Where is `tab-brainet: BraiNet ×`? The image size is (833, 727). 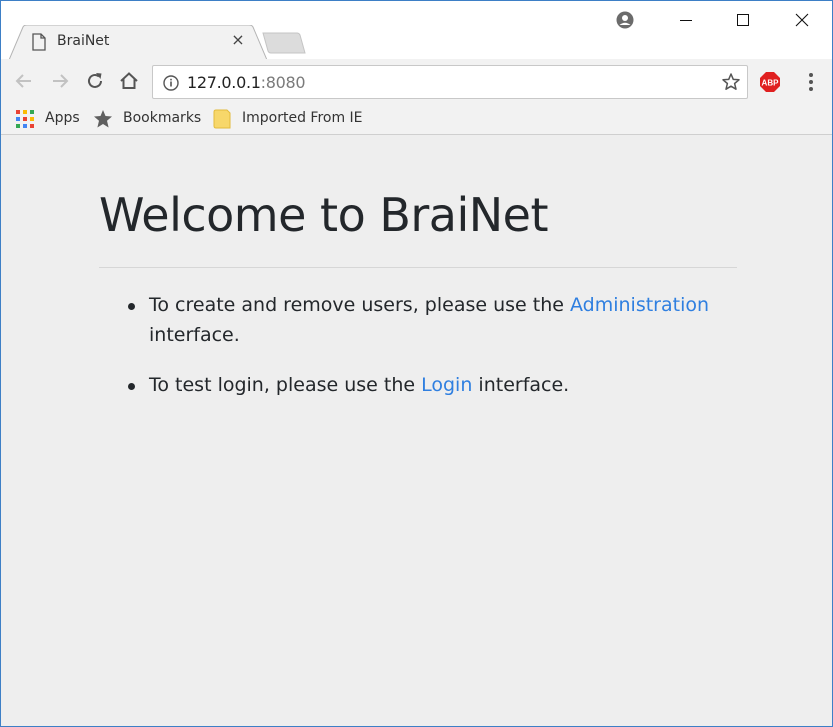 tab-brainet: BraiNet × is located at coordinates (138, 42).